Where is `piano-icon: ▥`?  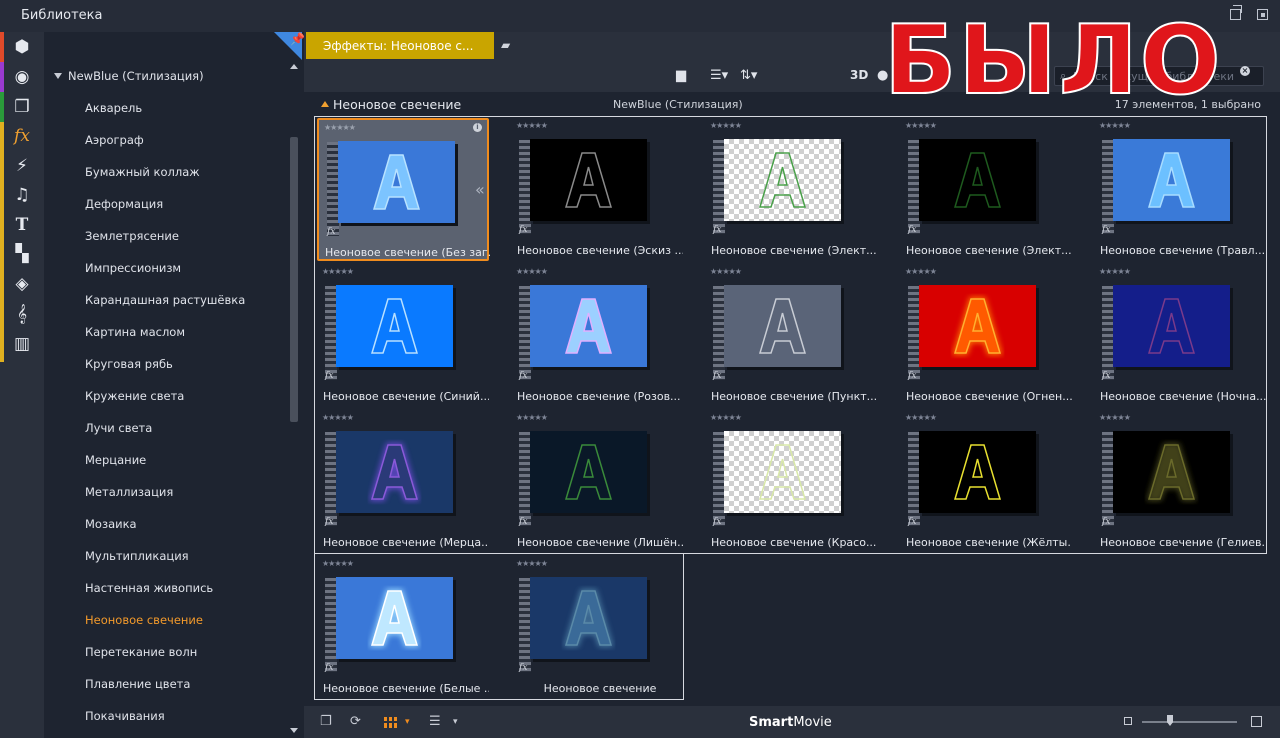
piano-icon: ▥ is located at coordinates (22, 344).